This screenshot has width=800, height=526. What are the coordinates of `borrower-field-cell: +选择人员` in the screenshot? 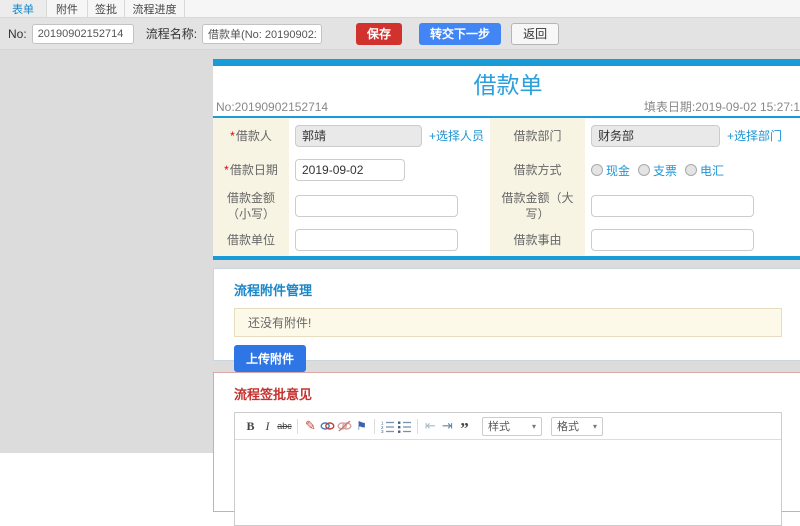 It's located at (389, 135).